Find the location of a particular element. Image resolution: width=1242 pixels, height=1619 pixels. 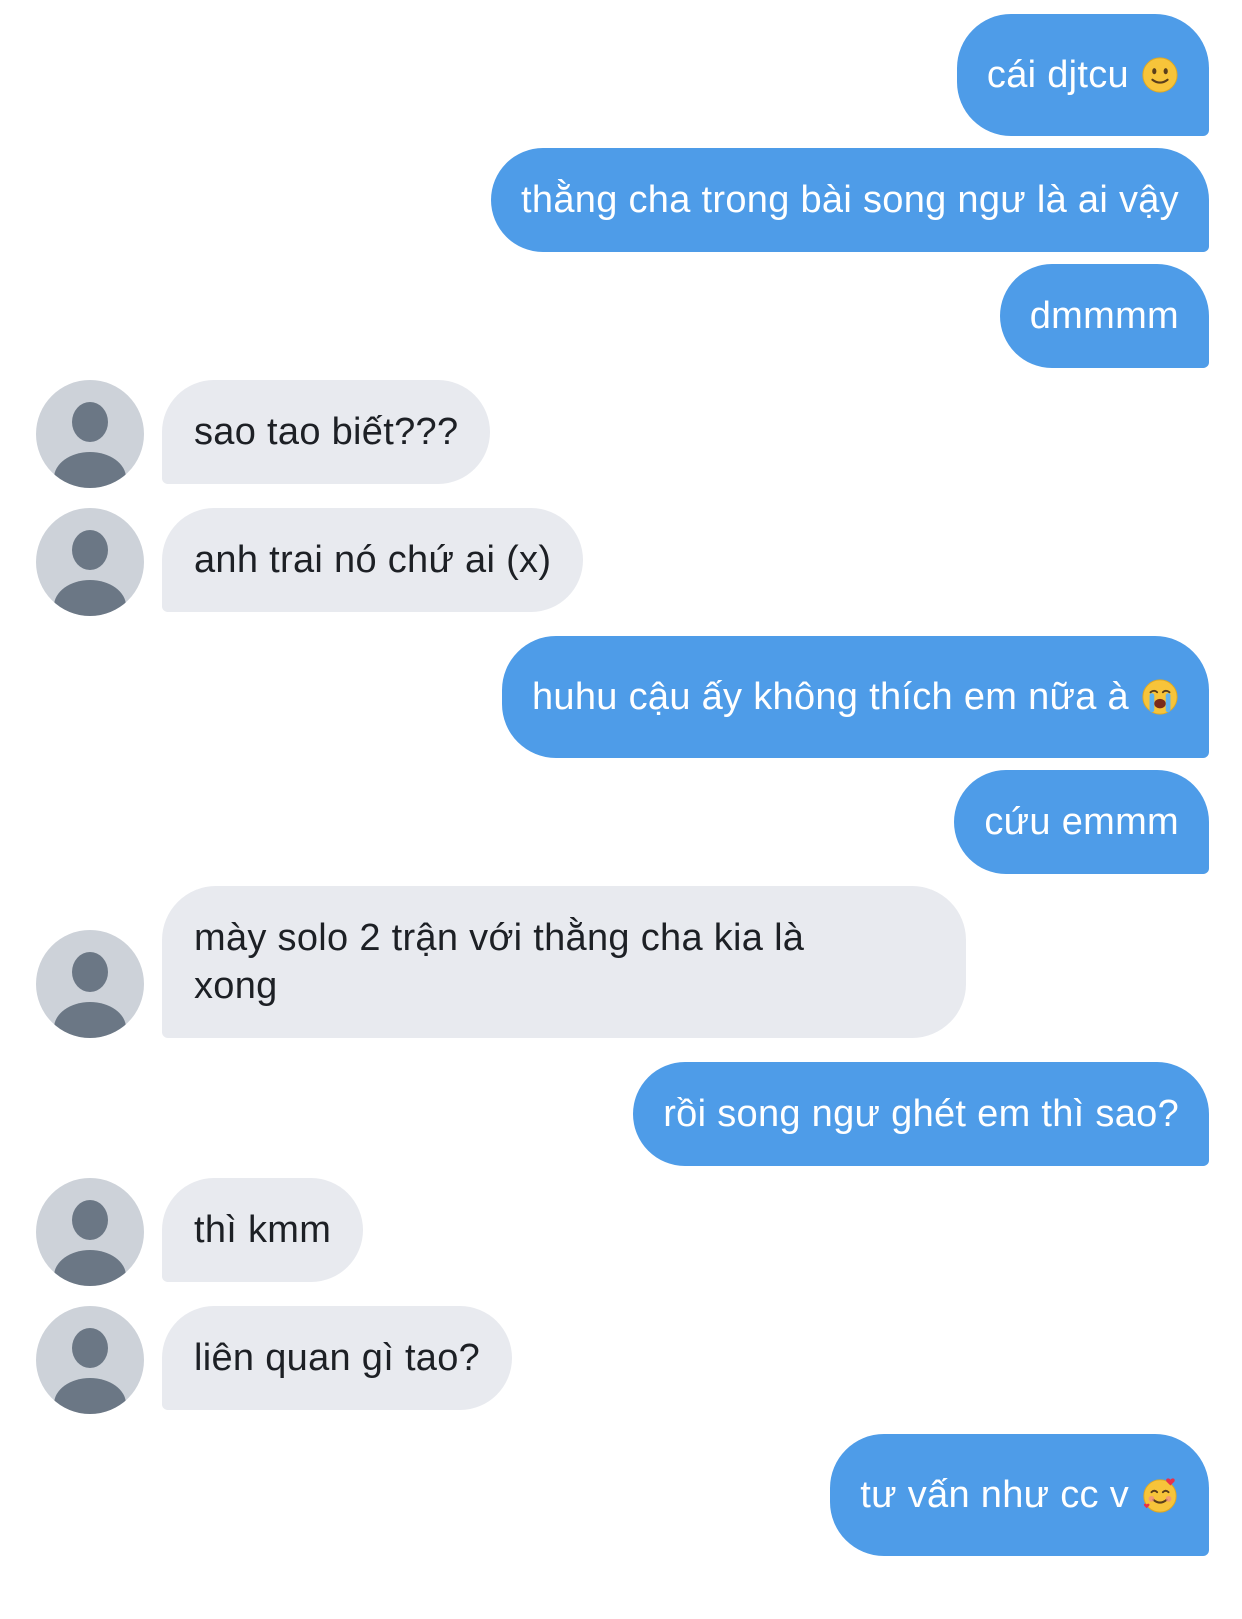

message-text: huhu cậu ấy không thích em nữa à is located at coordinates (830, 697).